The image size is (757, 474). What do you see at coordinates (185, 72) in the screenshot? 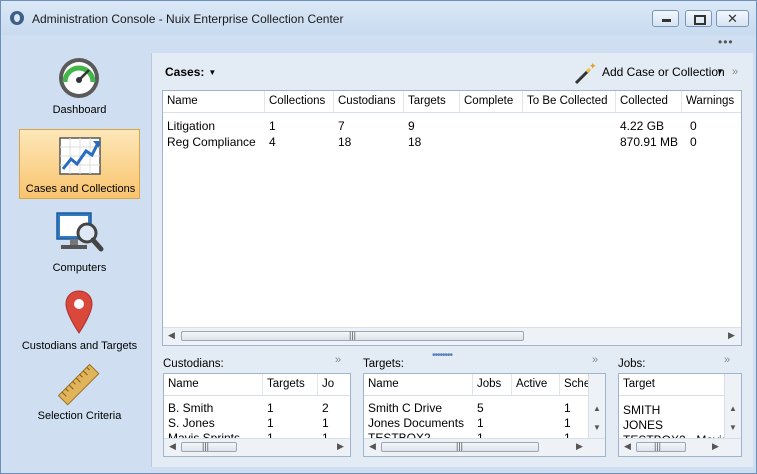
I see `cases-header: Cases:` at bounding box center [185, 72].